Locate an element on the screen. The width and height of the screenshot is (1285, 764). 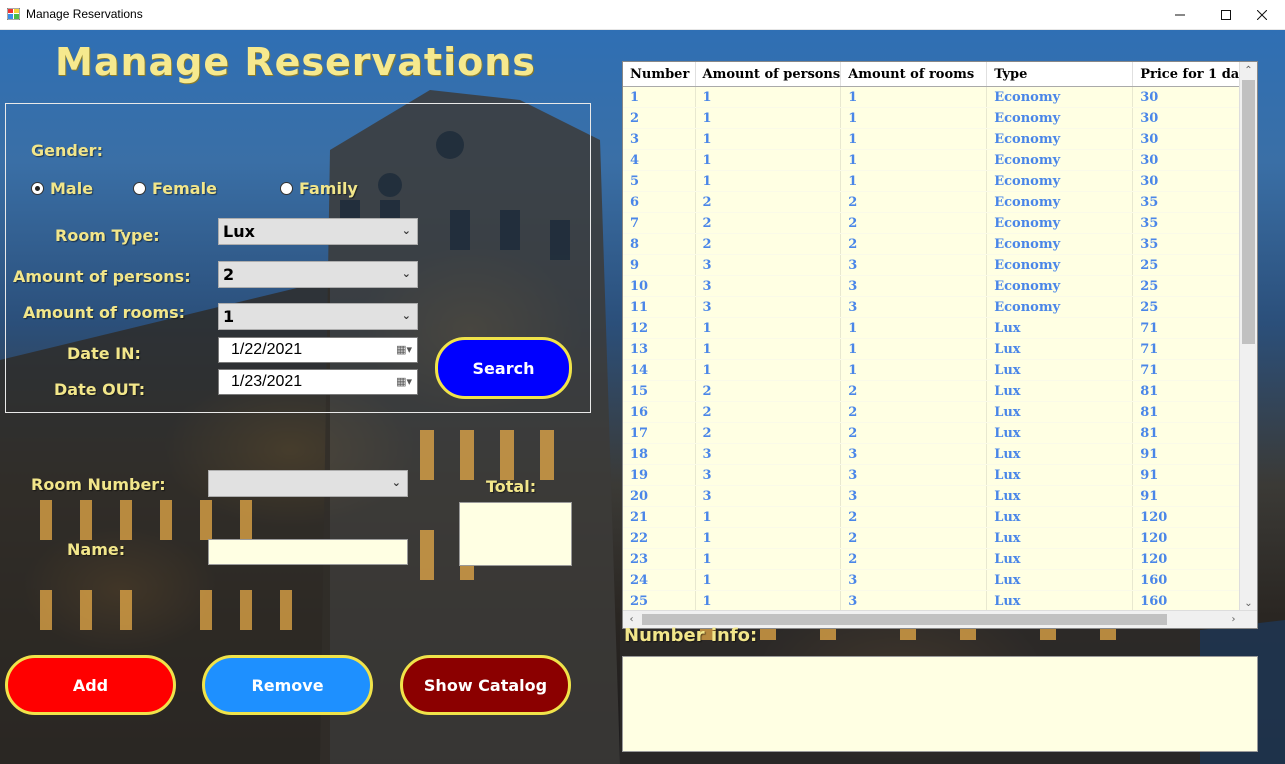
table-row: 22 1 2 Lux 120 is located at coordinates (938, 538).